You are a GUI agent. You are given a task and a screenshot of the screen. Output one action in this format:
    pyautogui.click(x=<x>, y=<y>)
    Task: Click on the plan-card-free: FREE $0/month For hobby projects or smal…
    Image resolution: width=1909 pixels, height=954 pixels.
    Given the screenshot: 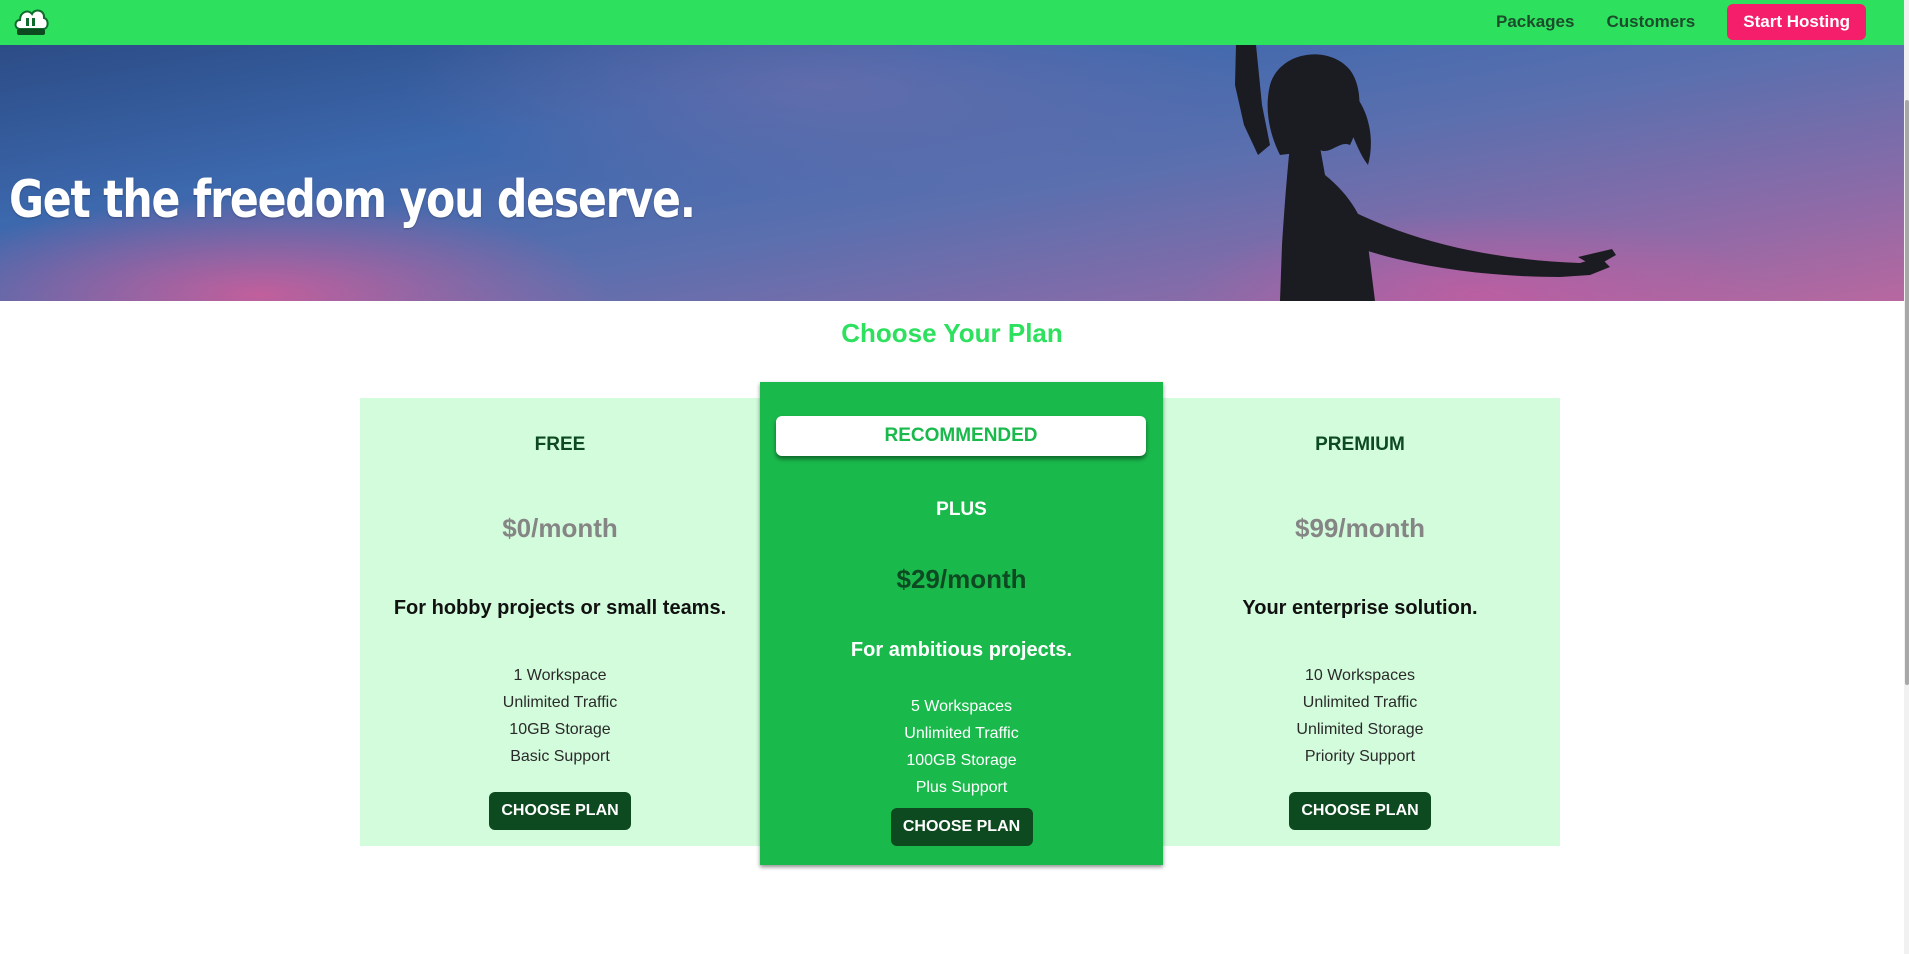 What is the action you would take?
    pyautogui.click(x=560, y=622)
    